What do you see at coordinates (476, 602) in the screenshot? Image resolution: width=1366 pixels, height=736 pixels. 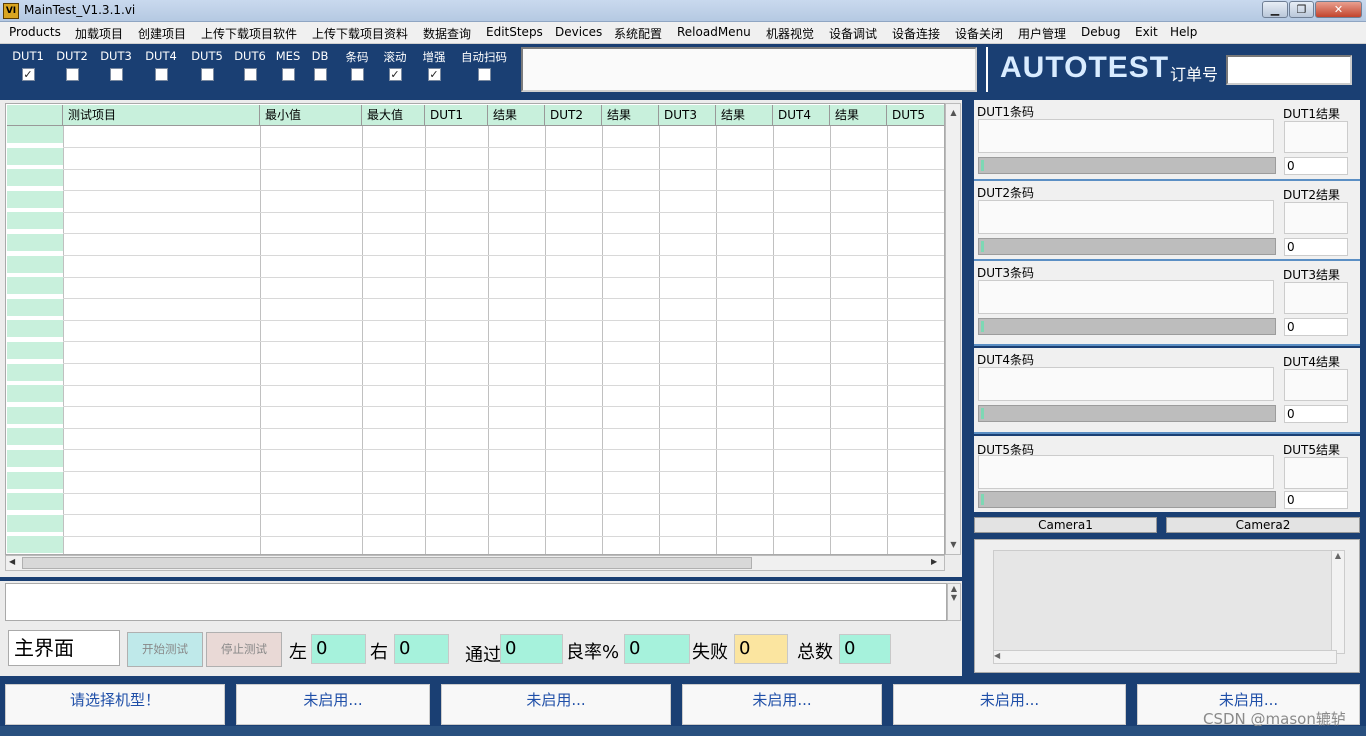 I see `log-output` at bounding box center [476, 602].